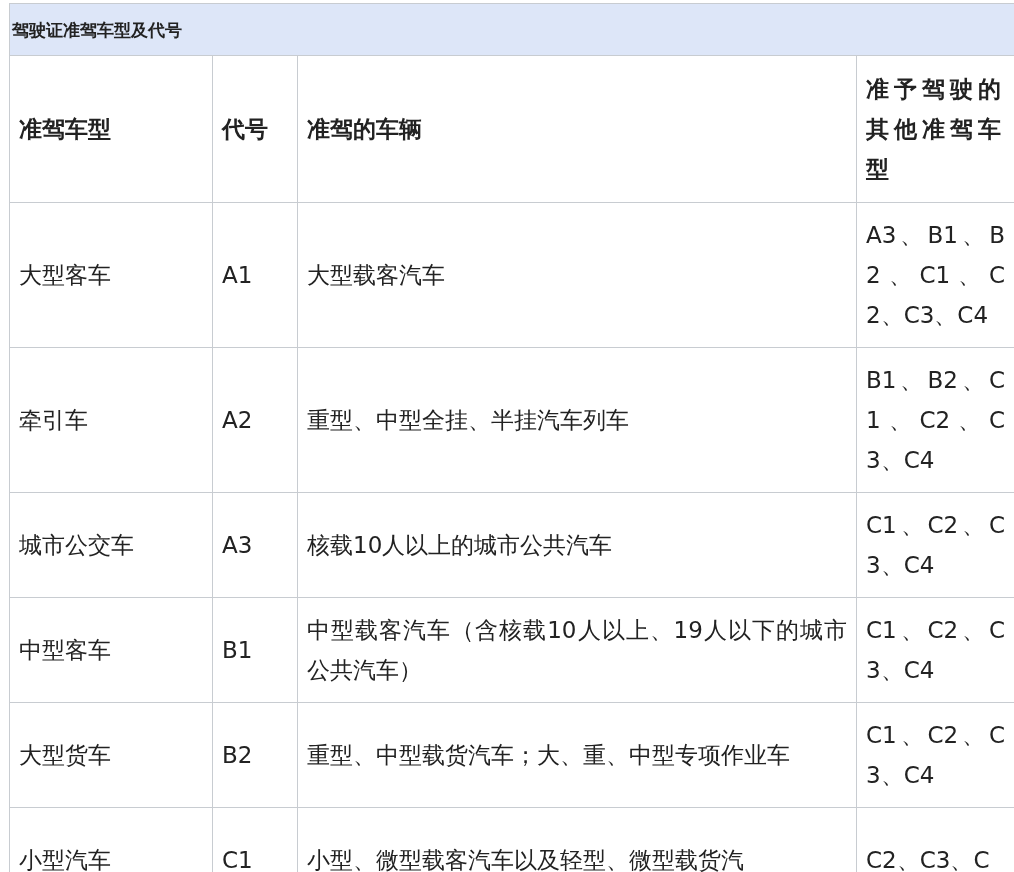 This screenshot has height=872, width=1014. What do you see at coordinates (97, 30) in the screenshot?
I see `table-caption: 驾驶证准驾车型及代号` at bounding box center [97, 30].